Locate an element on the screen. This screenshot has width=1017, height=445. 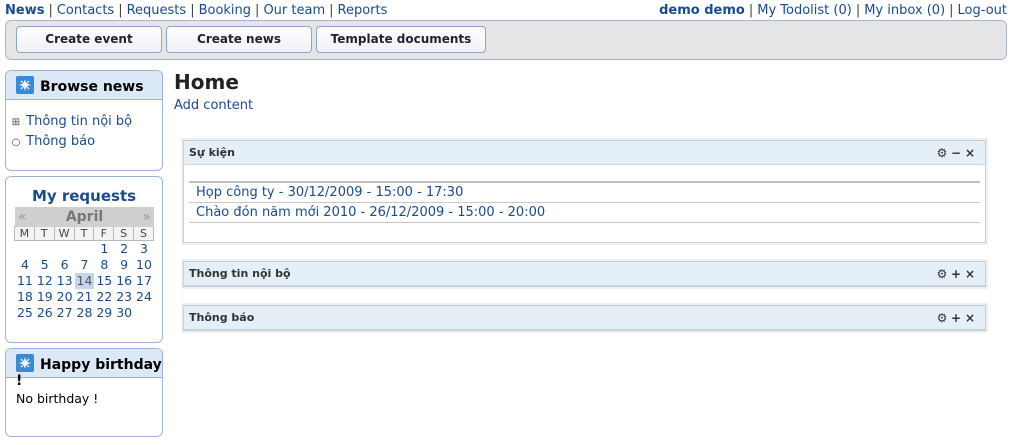
calendar-day: 4 is located at coordinates (25, 265).